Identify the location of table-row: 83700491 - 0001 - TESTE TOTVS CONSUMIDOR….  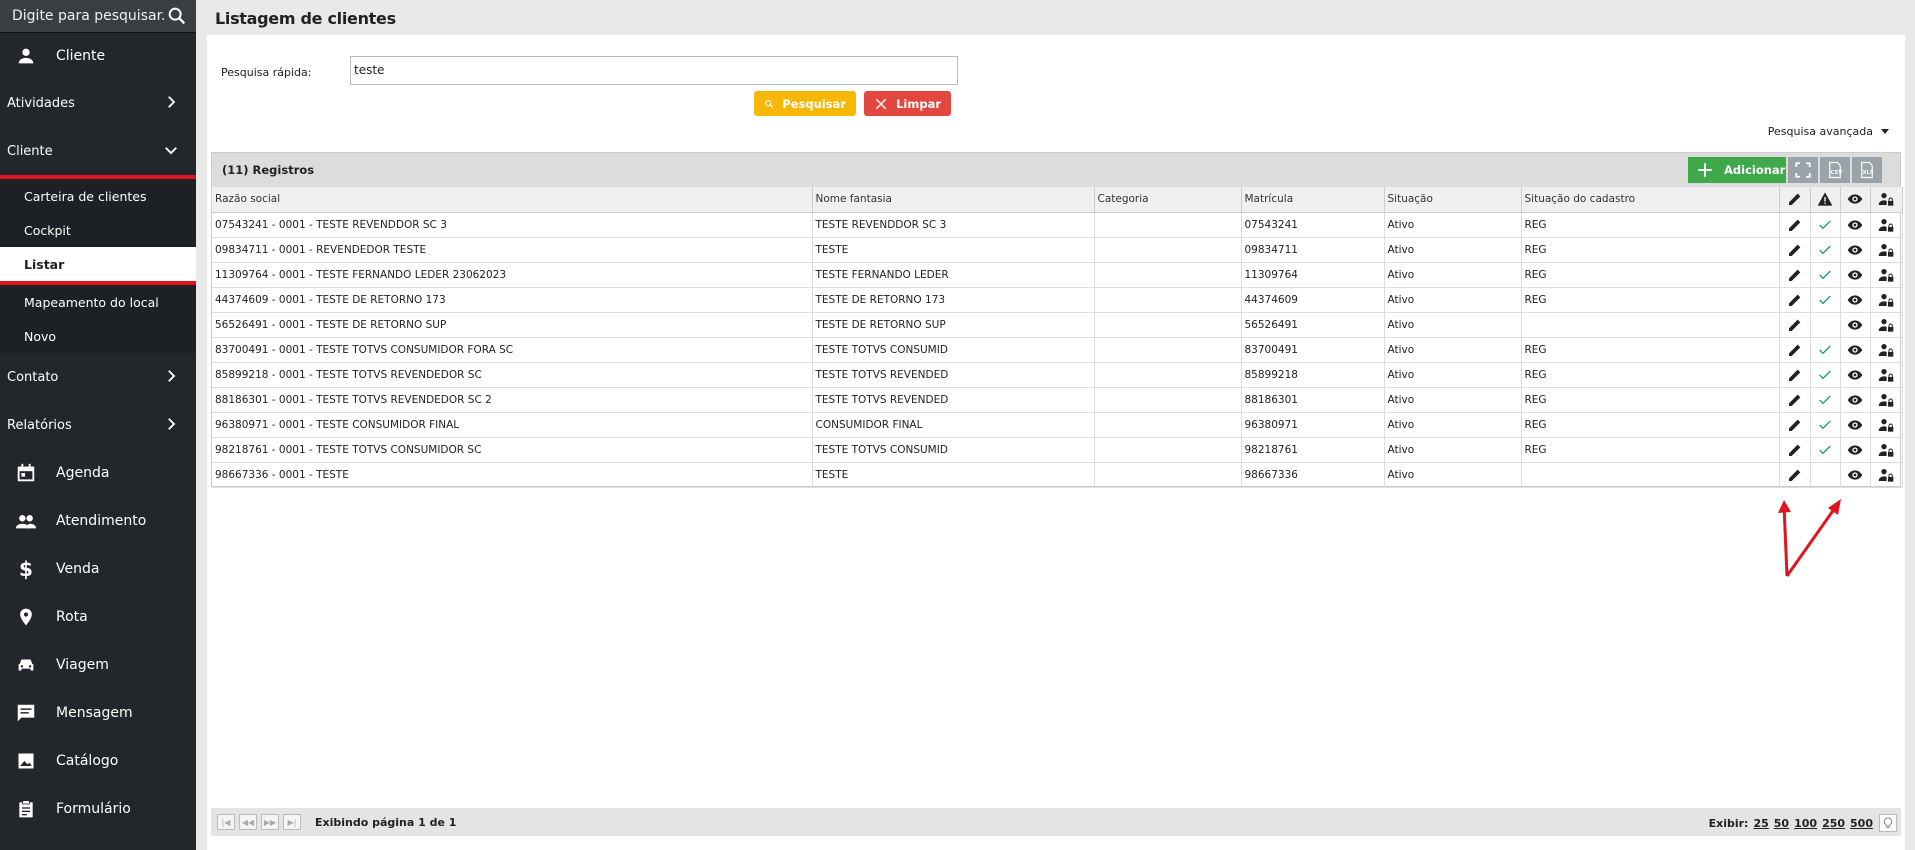
(1057, 350).